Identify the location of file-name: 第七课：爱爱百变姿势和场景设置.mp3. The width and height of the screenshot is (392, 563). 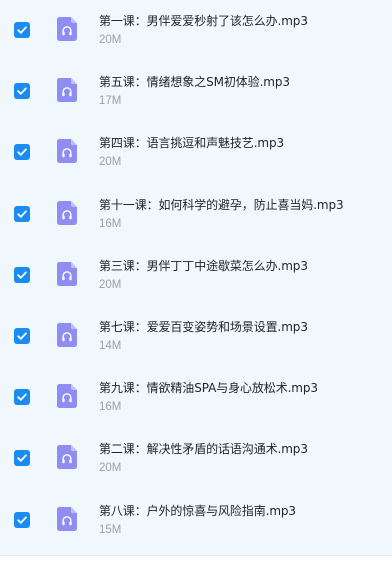
(203, 327).